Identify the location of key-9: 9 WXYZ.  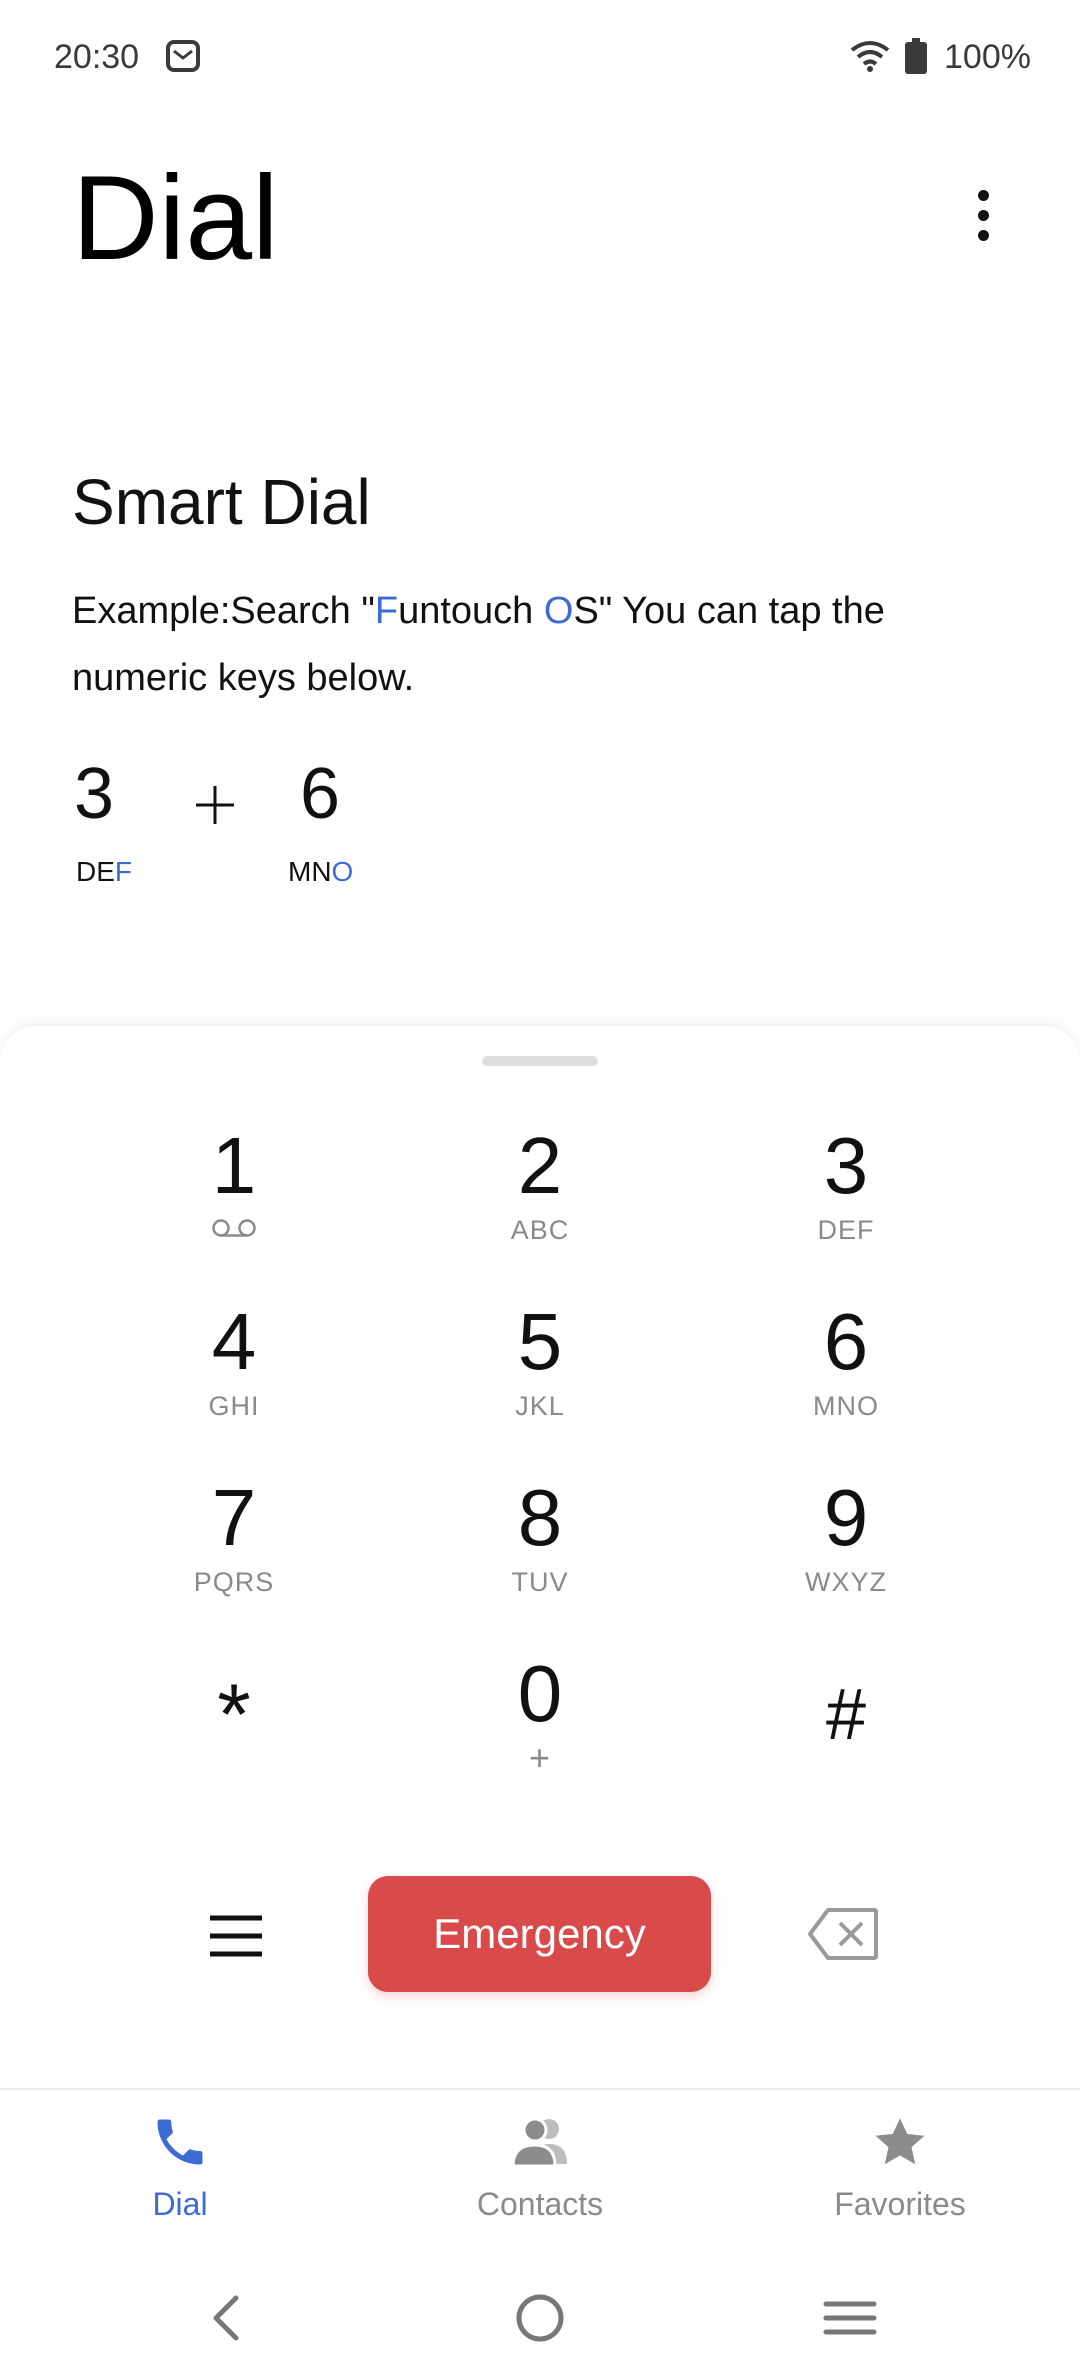
(846, 1552).